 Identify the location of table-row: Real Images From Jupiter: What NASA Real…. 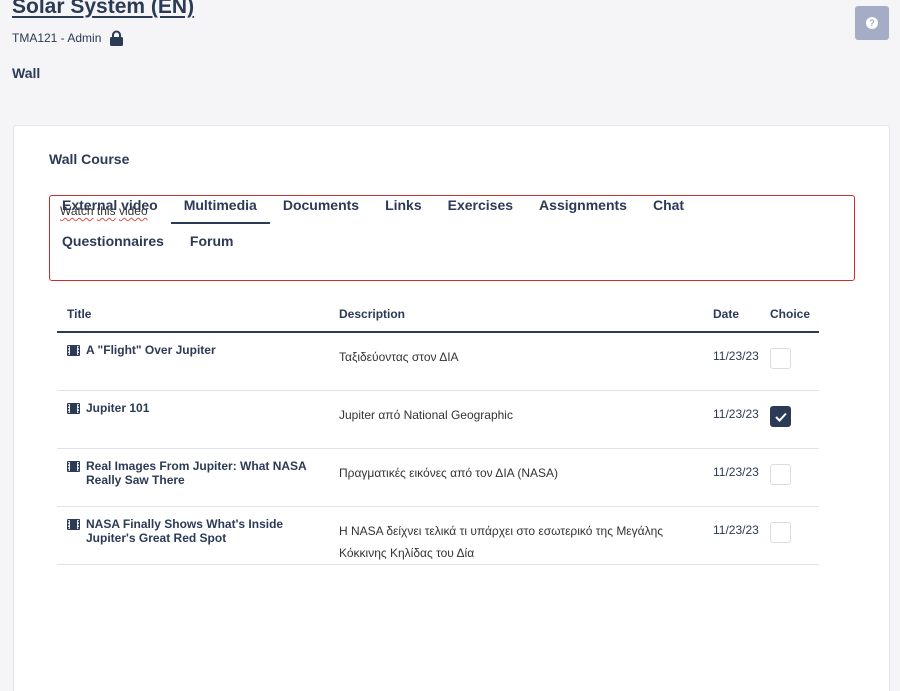
(438, 478).